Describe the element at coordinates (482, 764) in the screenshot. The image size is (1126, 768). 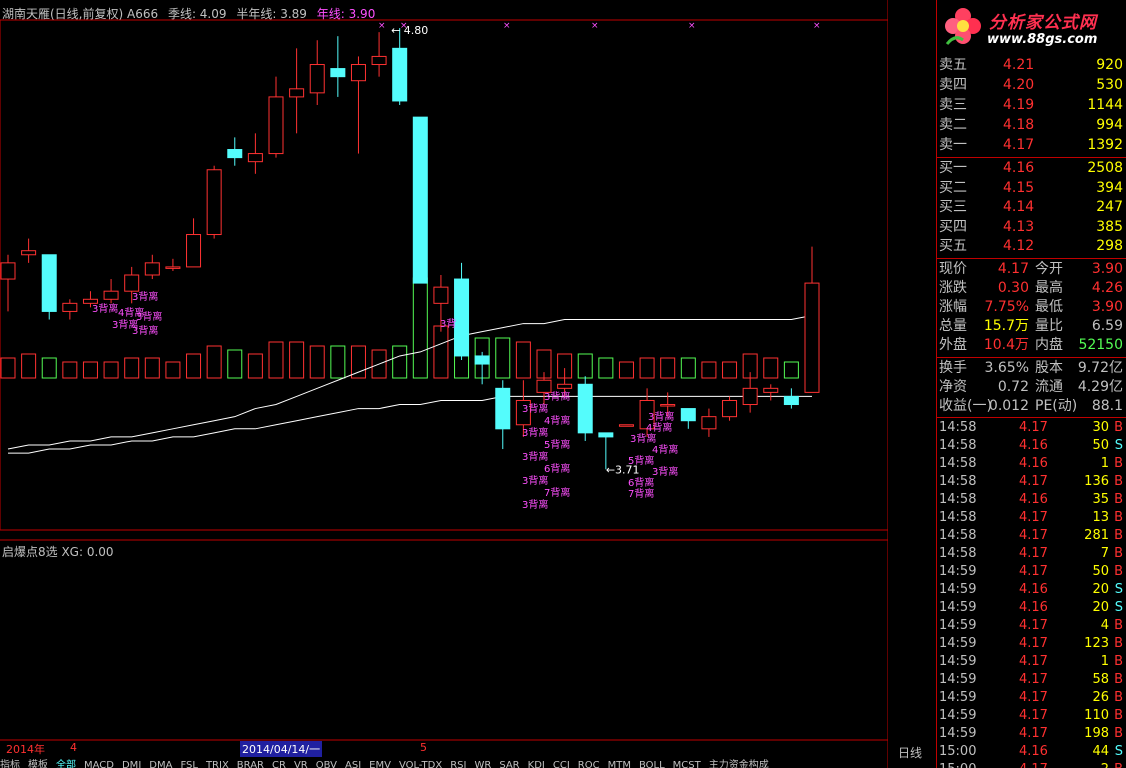
I see `tab-16: WR` at that location.